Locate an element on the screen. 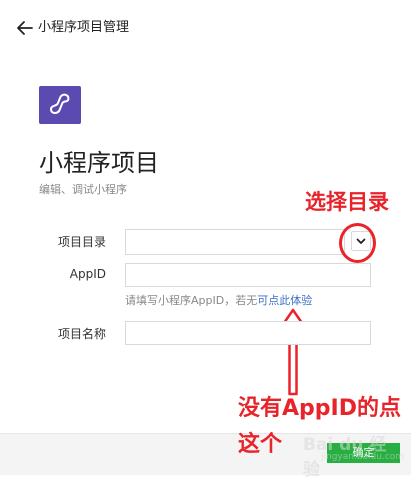  project-name-input is located at coordinates (248, 333).